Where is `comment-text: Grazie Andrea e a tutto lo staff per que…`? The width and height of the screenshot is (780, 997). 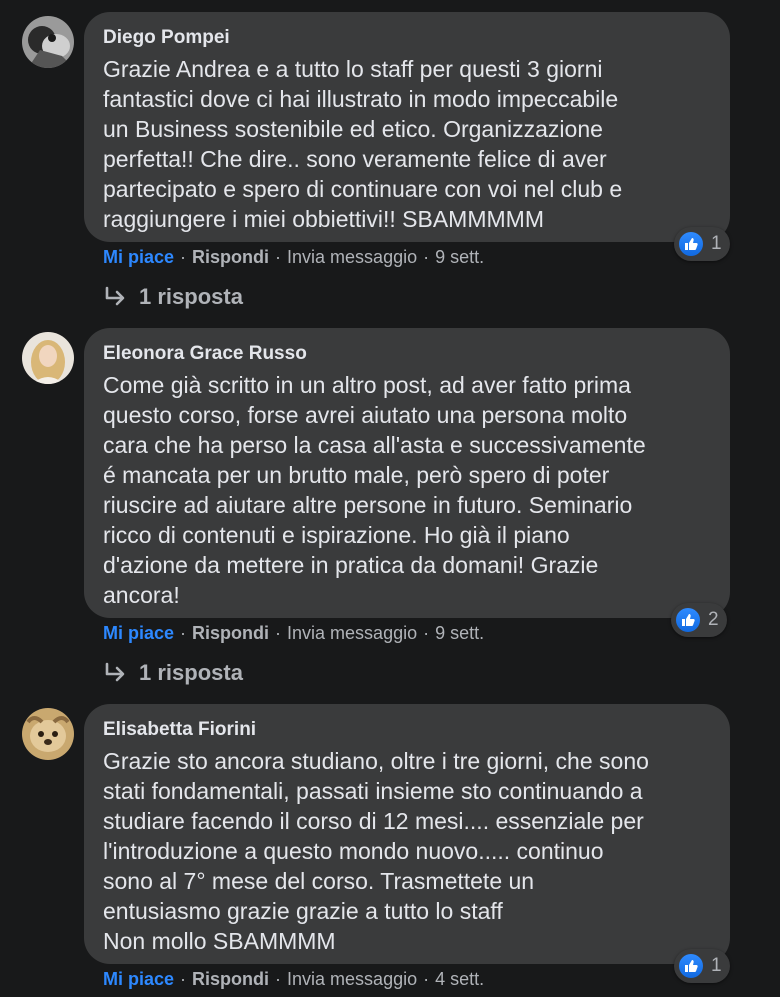
comment-text: Grazie Andrea e a tutto lo staff per que… is located at coordinates (363, 144).